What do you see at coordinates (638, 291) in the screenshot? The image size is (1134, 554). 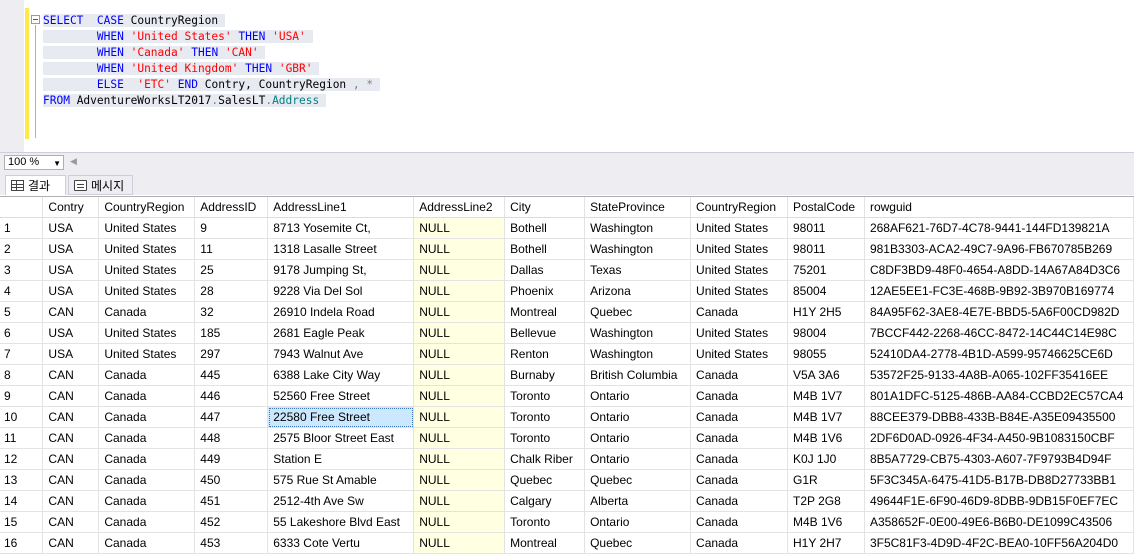 I see `table-cell: Arizona` at bounding box center [638, 291].